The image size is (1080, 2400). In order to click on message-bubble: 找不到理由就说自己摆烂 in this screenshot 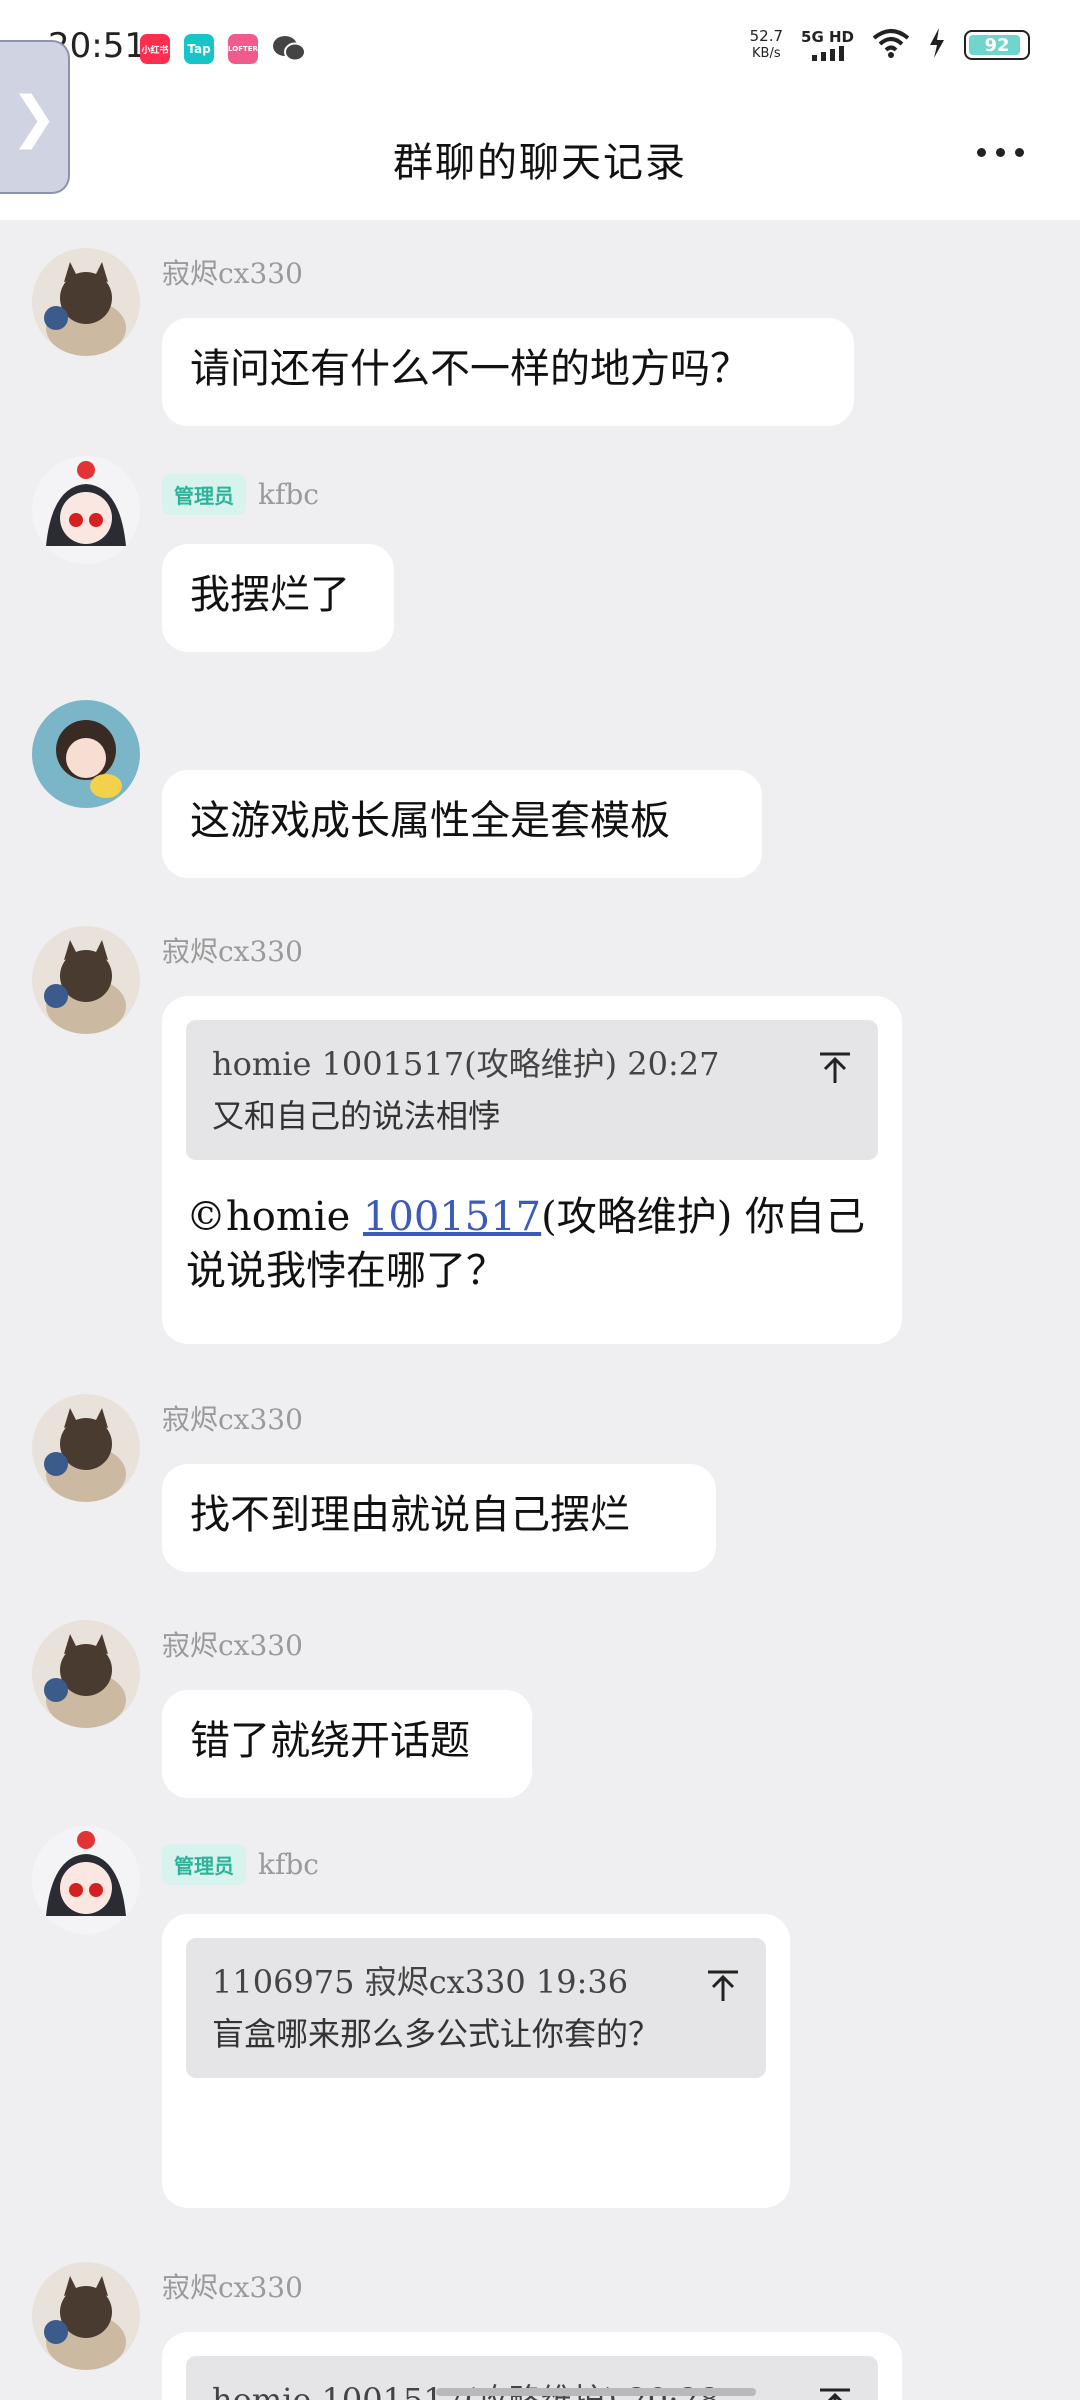, I will do `click(439, 1518)`.